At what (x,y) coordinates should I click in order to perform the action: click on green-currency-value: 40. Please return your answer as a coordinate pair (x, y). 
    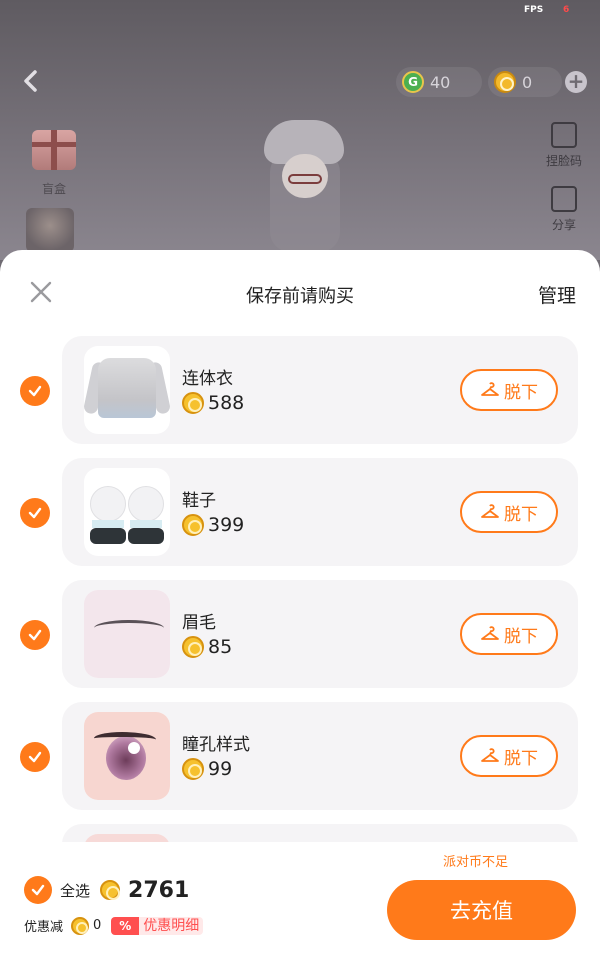
    Looking at the image, I should click on (440, 82).